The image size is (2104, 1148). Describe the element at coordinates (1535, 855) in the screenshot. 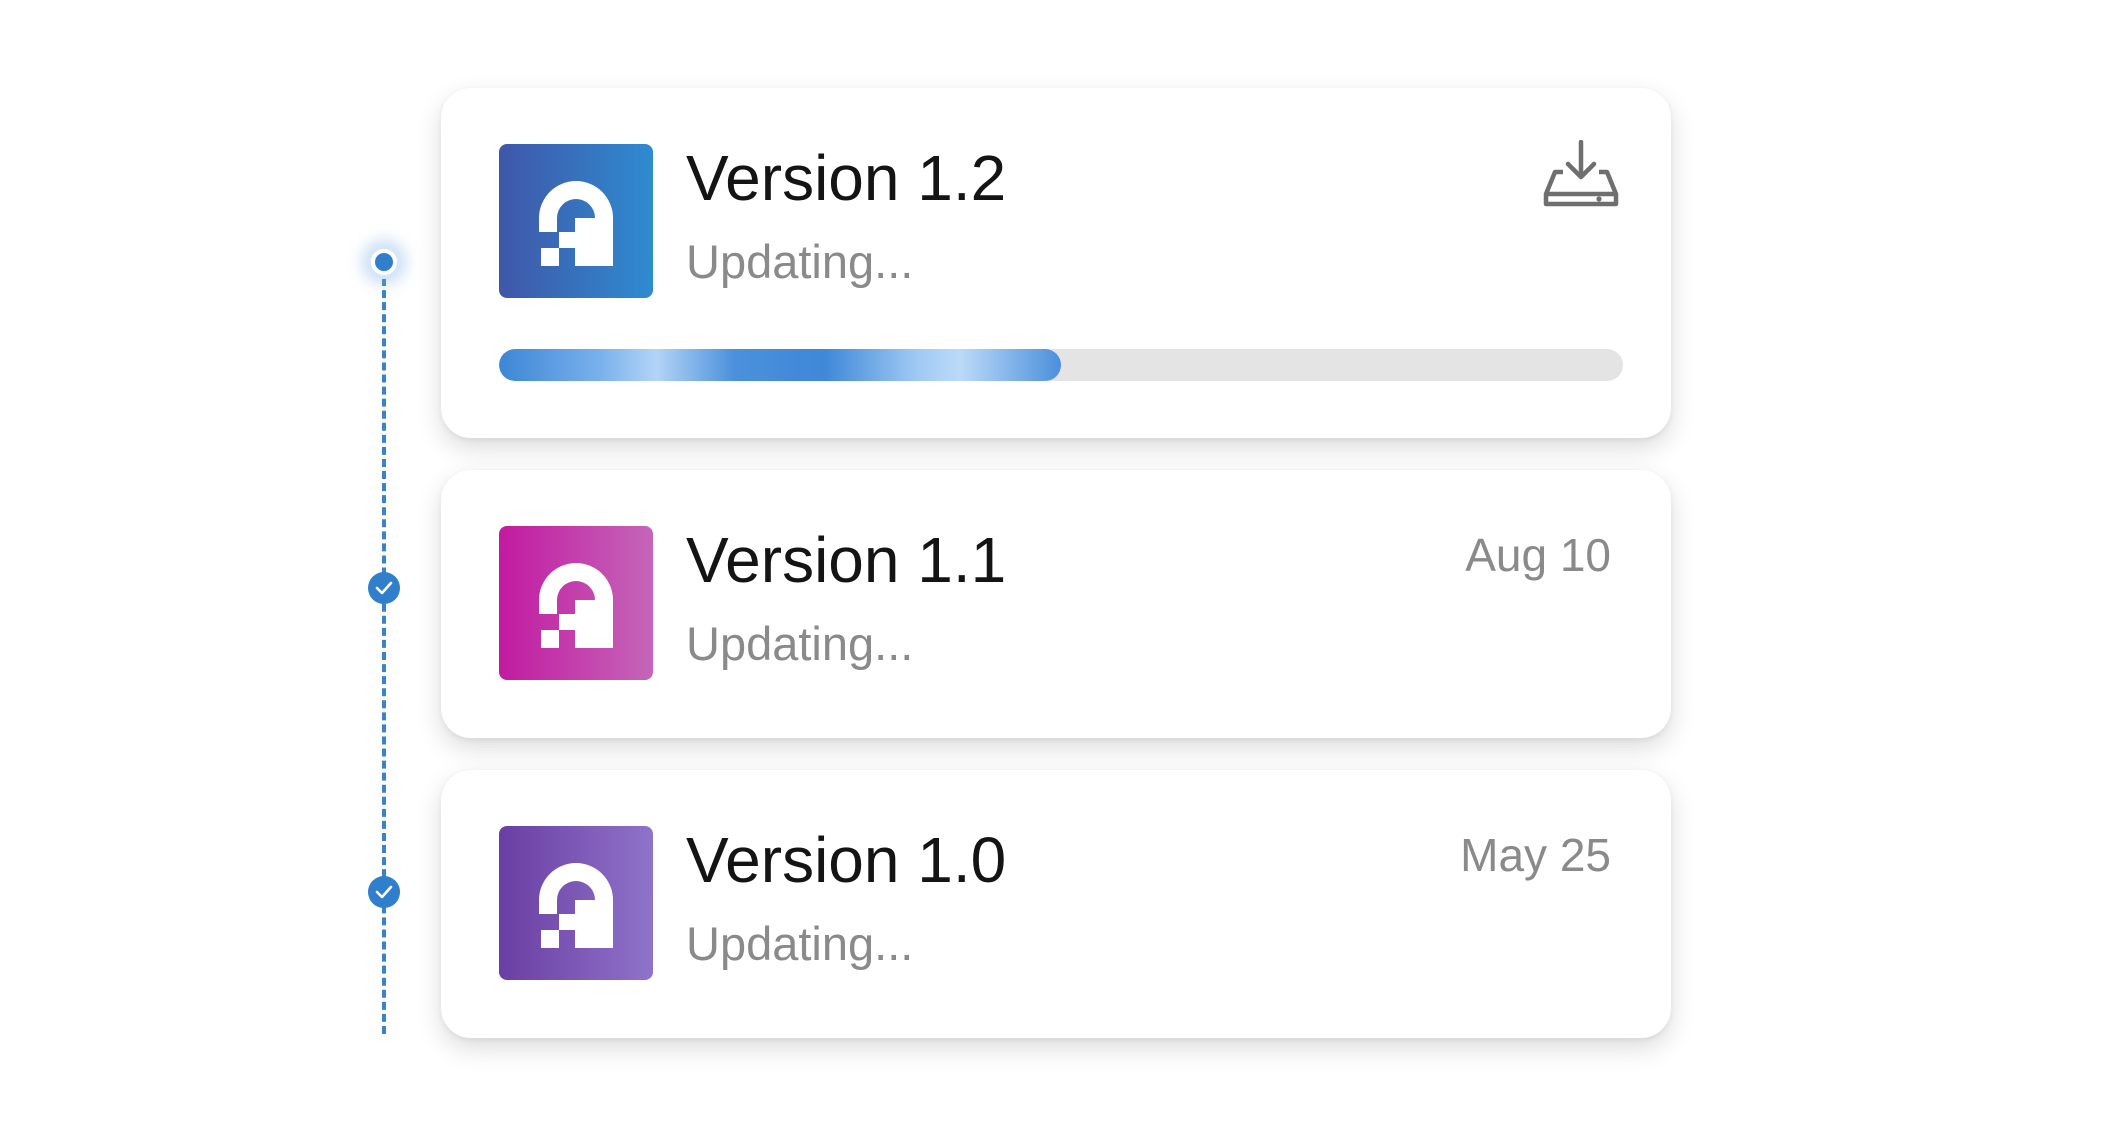

I see `version-date: May 25` at that location.